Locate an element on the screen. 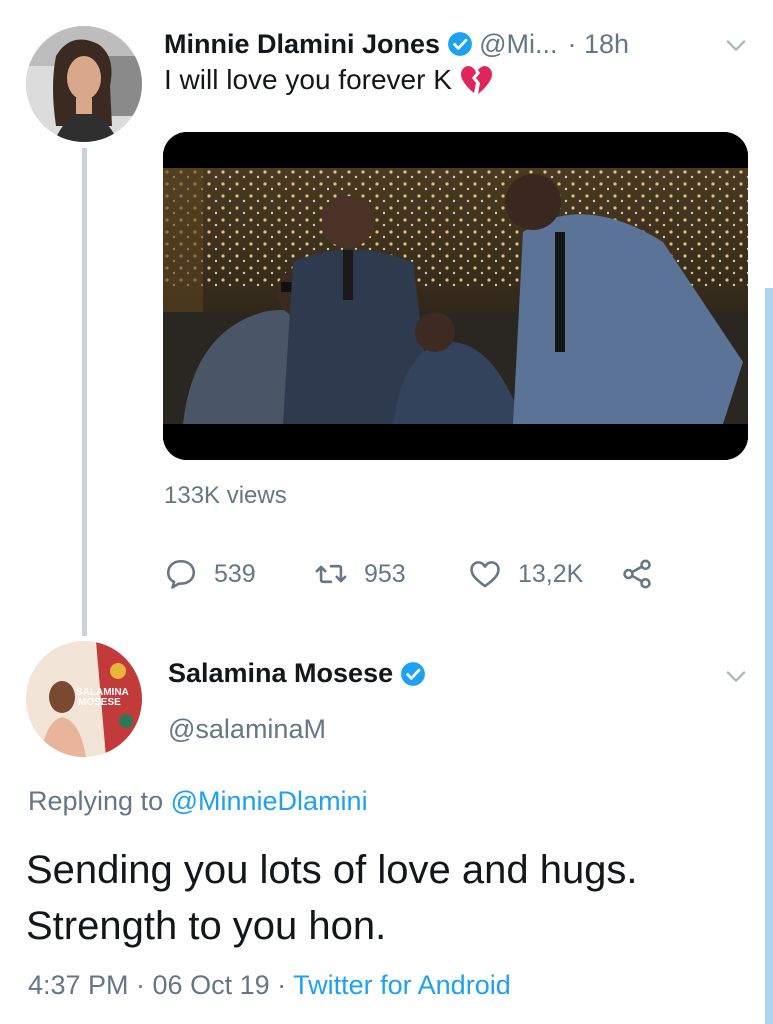 The width and height of the screenshot is (773, 1024). avatar-salamina: SALAMINA MOSESE is located at coordinates (84, 699).